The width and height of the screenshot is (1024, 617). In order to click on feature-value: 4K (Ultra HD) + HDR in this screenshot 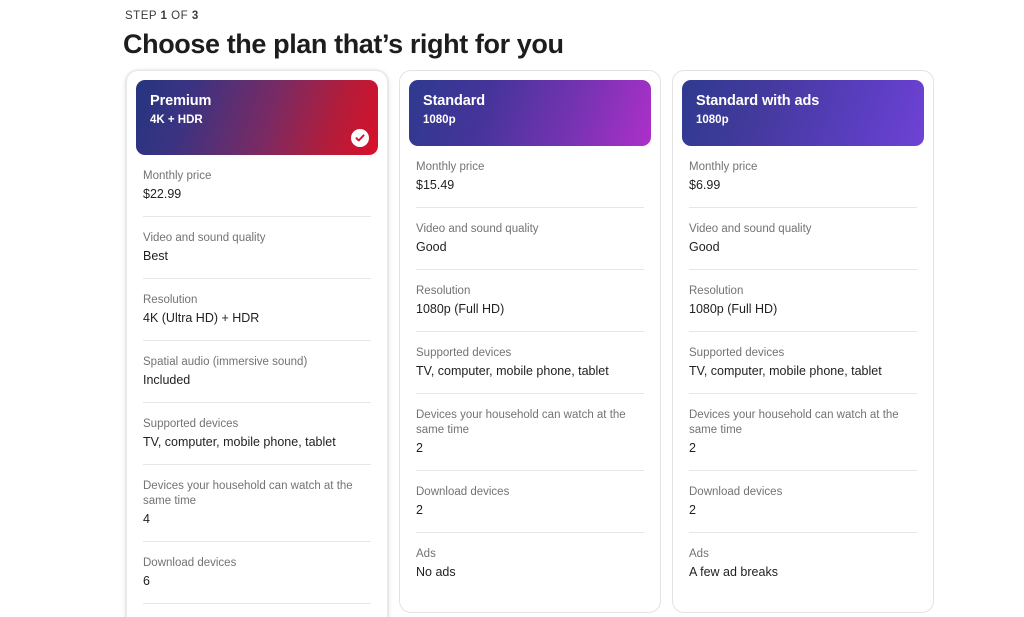, I will do `click(201, 318)`.